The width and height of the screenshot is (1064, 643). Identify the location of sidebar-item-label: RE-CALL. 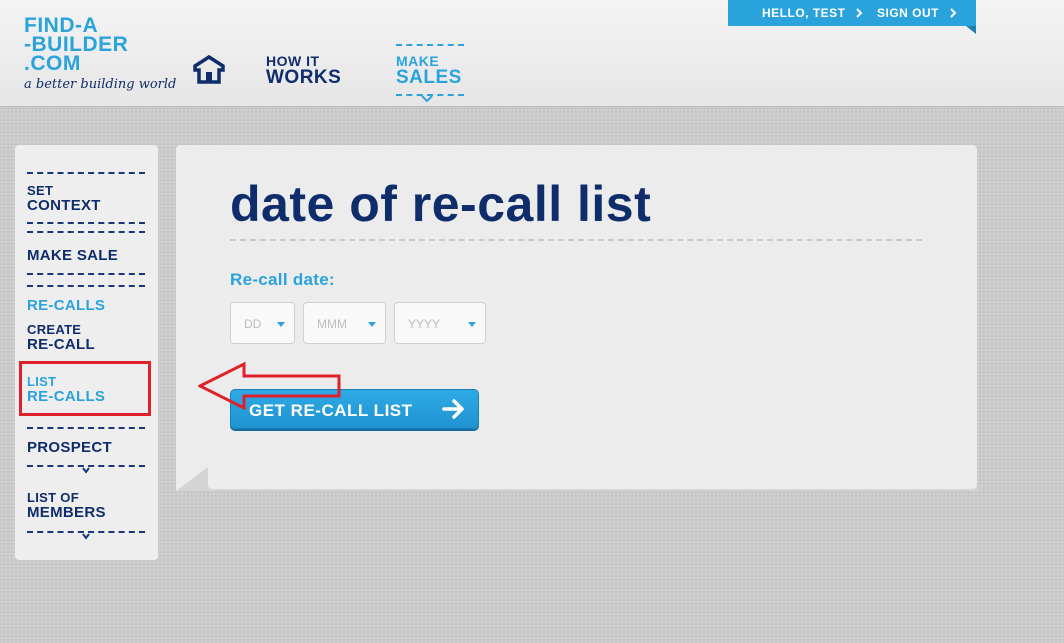
(61, 344).